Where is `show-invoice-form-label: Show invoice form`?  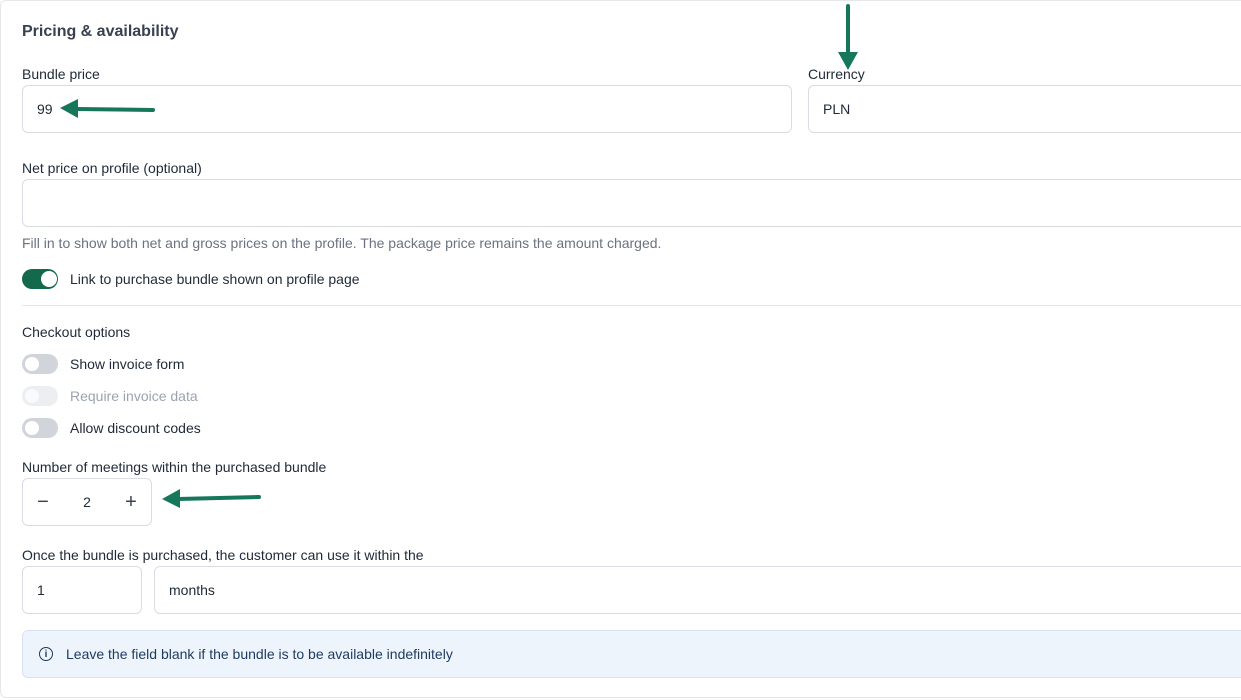 show-invoice-form-label: Show invoice form is located at coordinates (127, 364).